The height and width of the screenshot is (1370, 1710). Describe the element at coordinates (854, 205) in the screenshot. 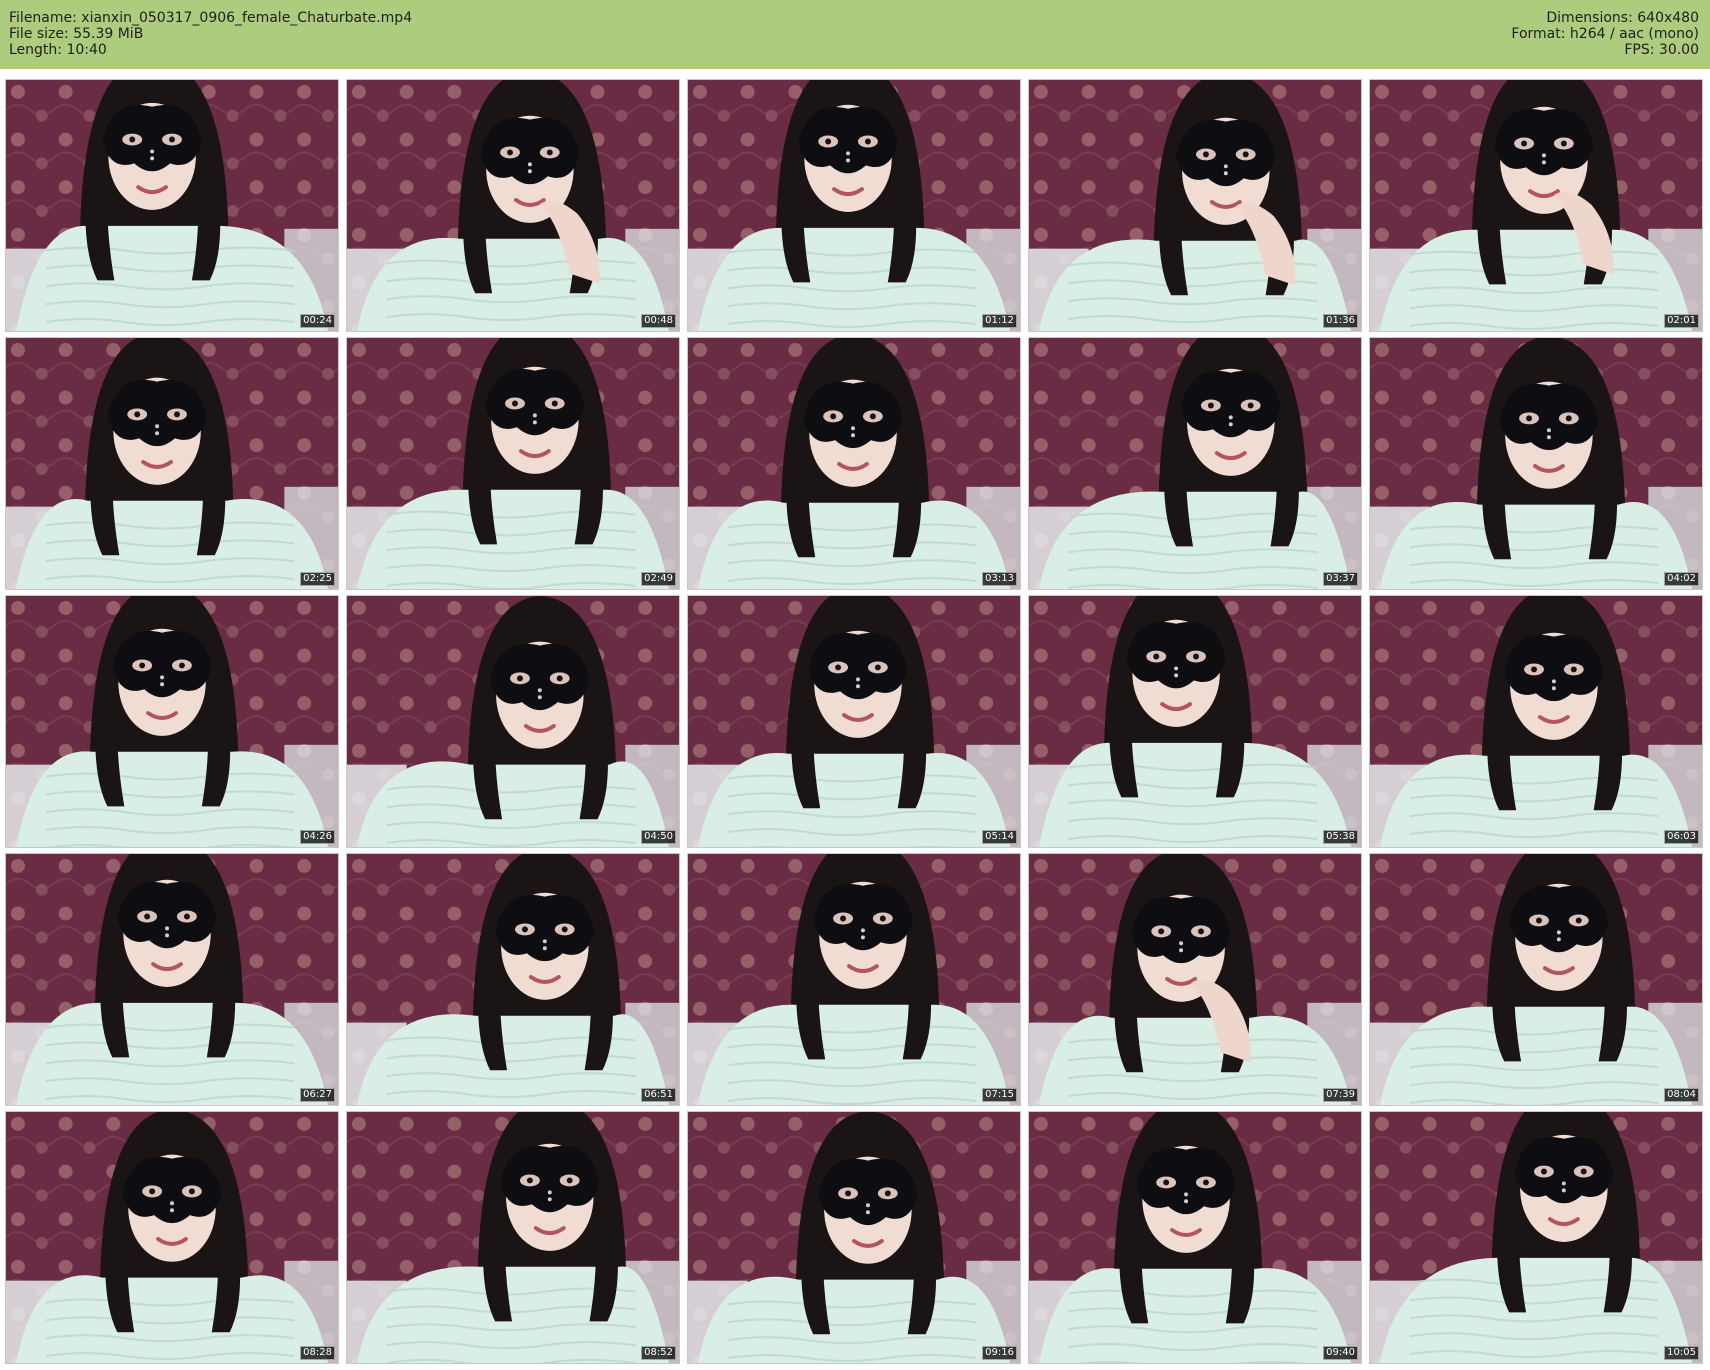

I see `video-thumbnail: 01:12` at that location.